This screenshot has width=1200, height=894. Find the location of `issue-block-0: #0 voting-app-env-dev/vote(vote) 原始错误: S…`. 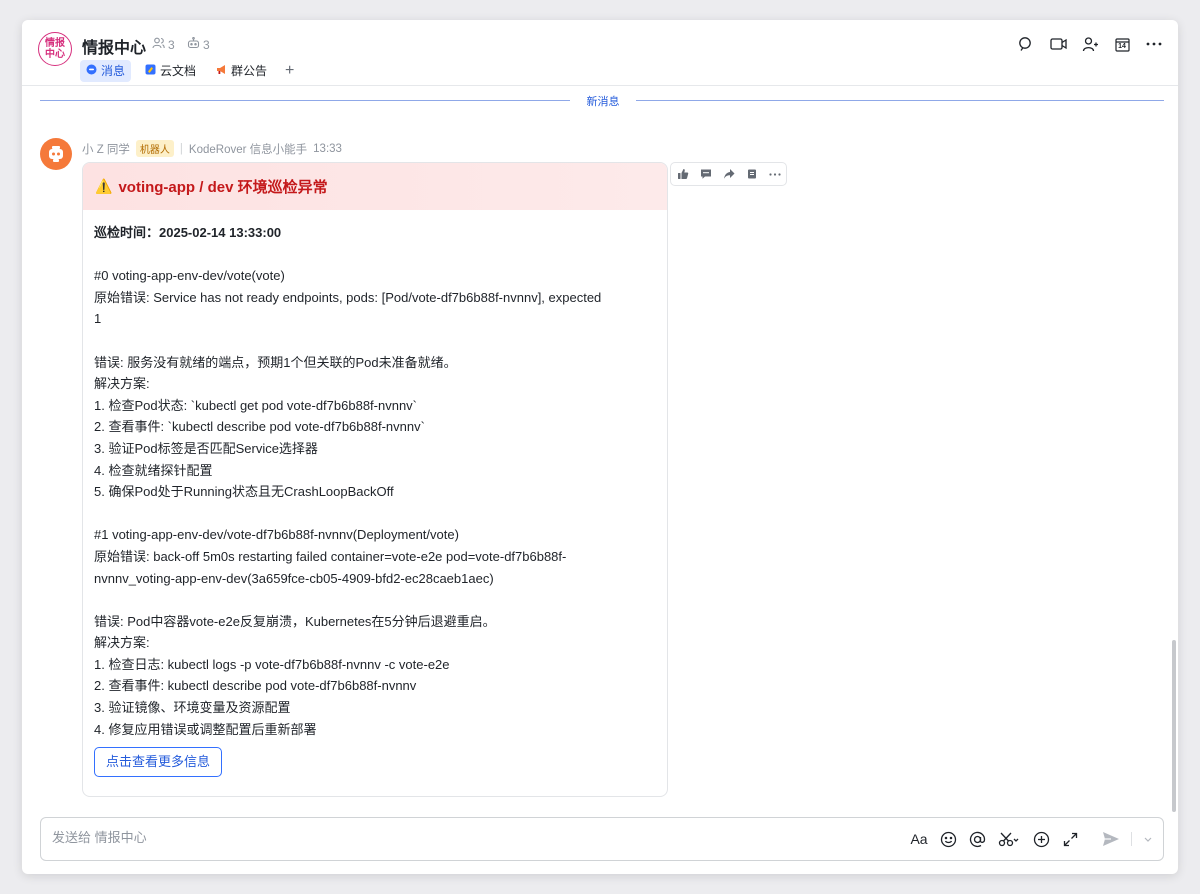

issue-block-0: #0 voting-app-env-dev/vote(vote) 原始错误: S… is located at coordinates (348, 297).